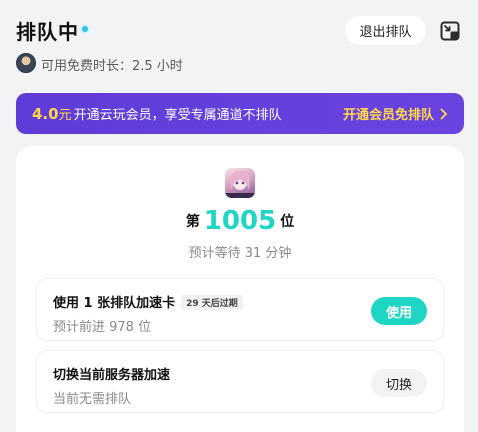  I want to click on wait-estimate: 预计等待 31 分钟, so click(240, 253).